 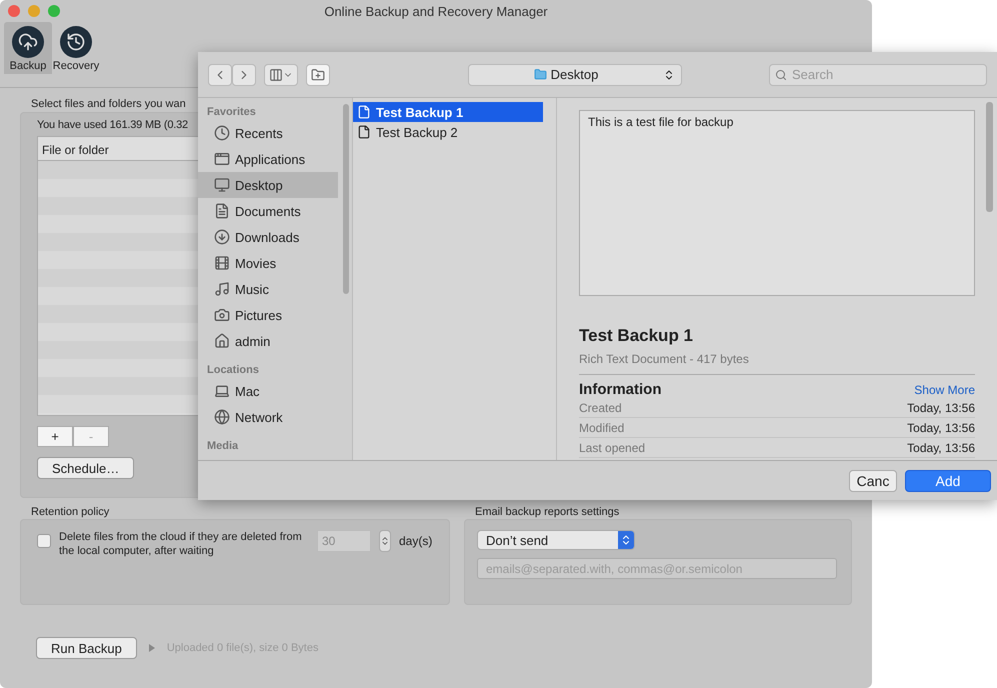 I want to click on unit-text: day(s), so click(x=415, y=541).